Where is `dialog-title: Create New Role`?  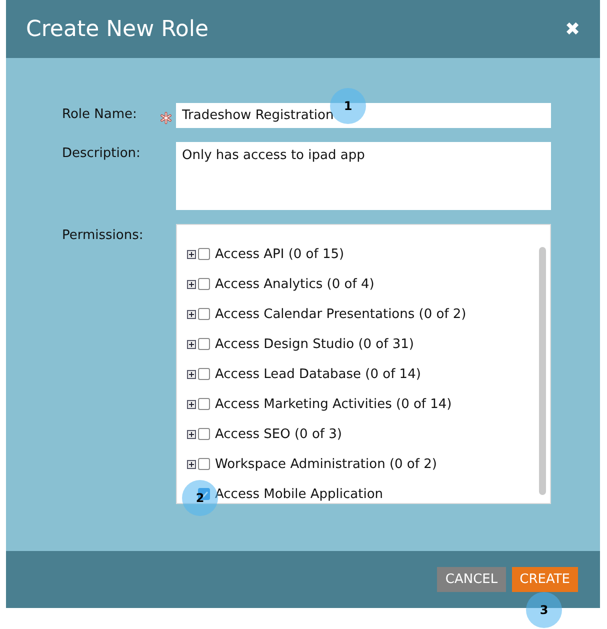 dialog-title: Create New Role is located at coordinates (117, 29).